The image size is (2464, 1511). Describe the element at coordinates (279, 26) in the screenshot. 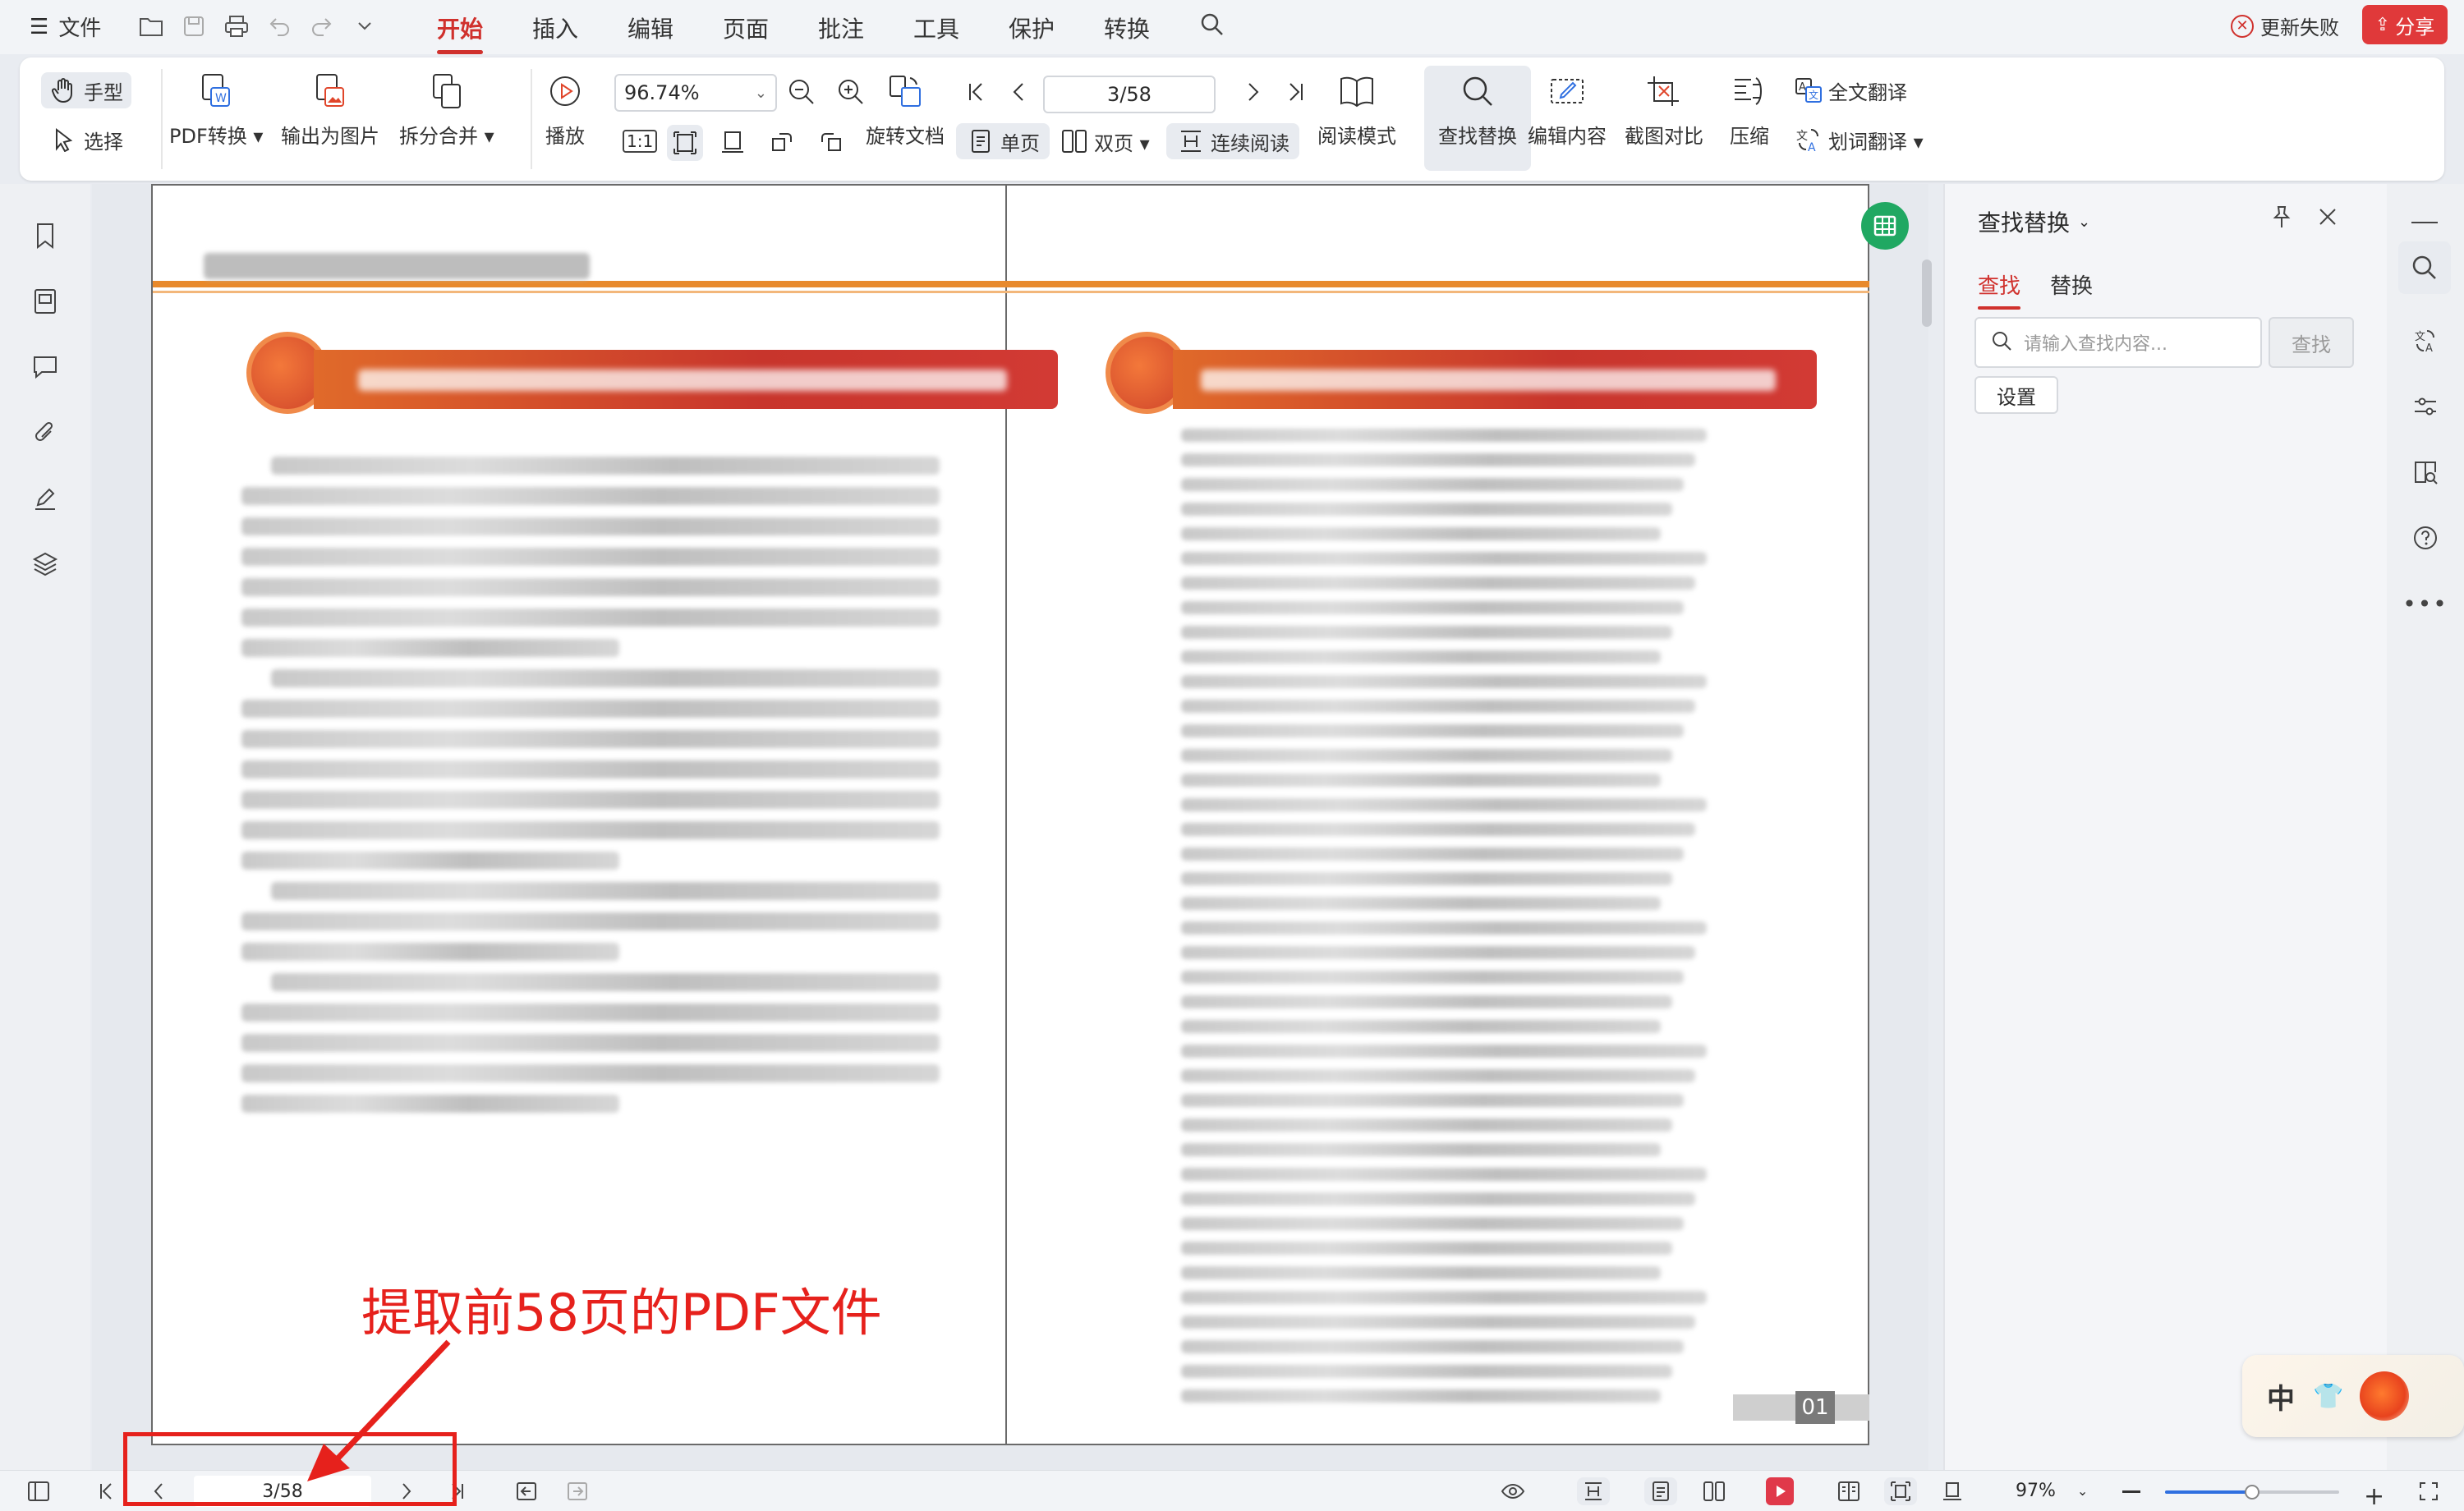

I see `undo-icon` at that location.